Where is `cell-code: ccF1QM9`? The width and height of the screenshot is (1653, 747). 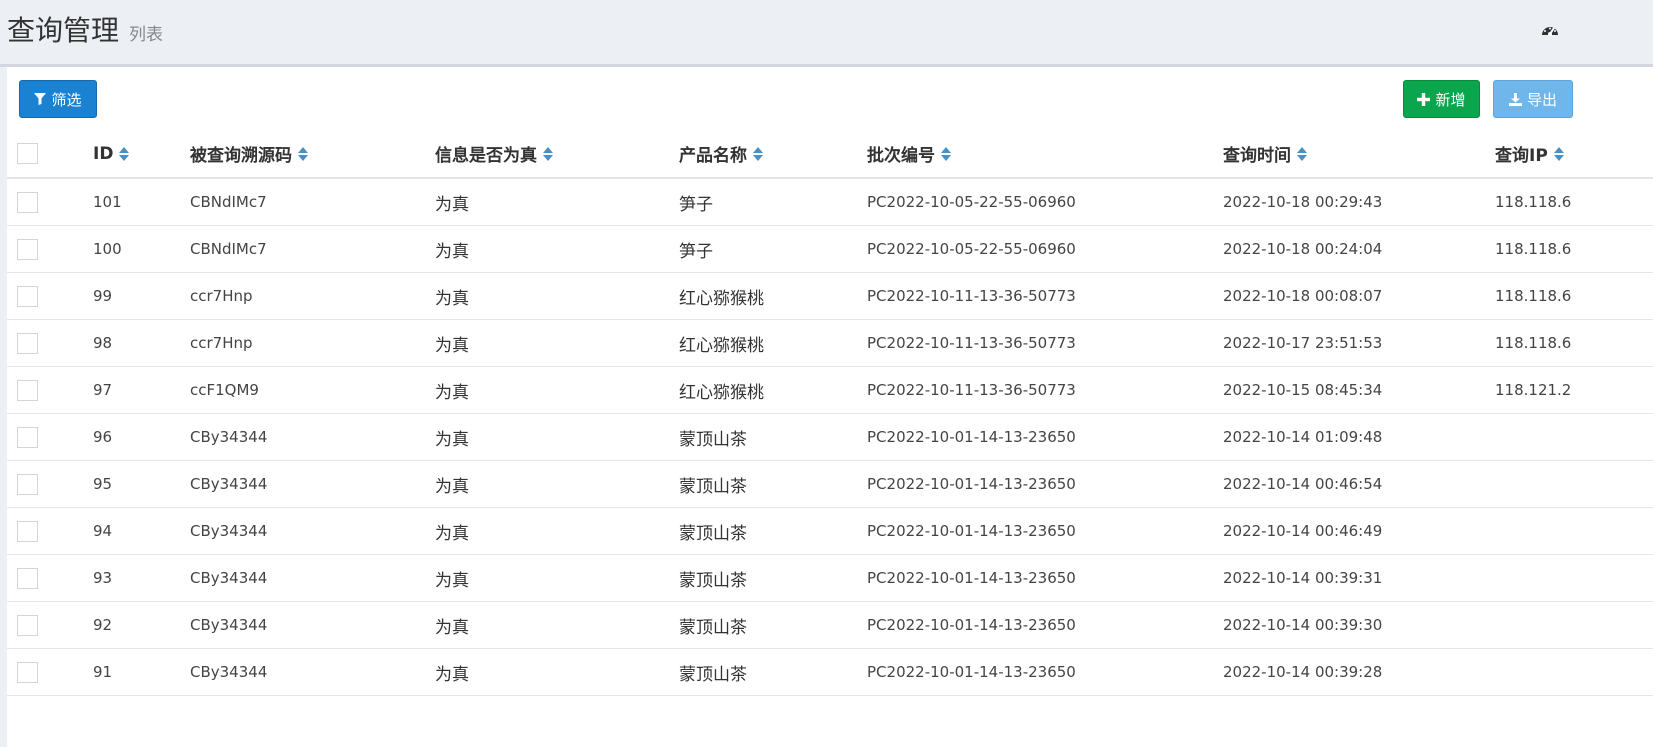 cell-code: ccF1QM9 is located at coordinates (312, 390).